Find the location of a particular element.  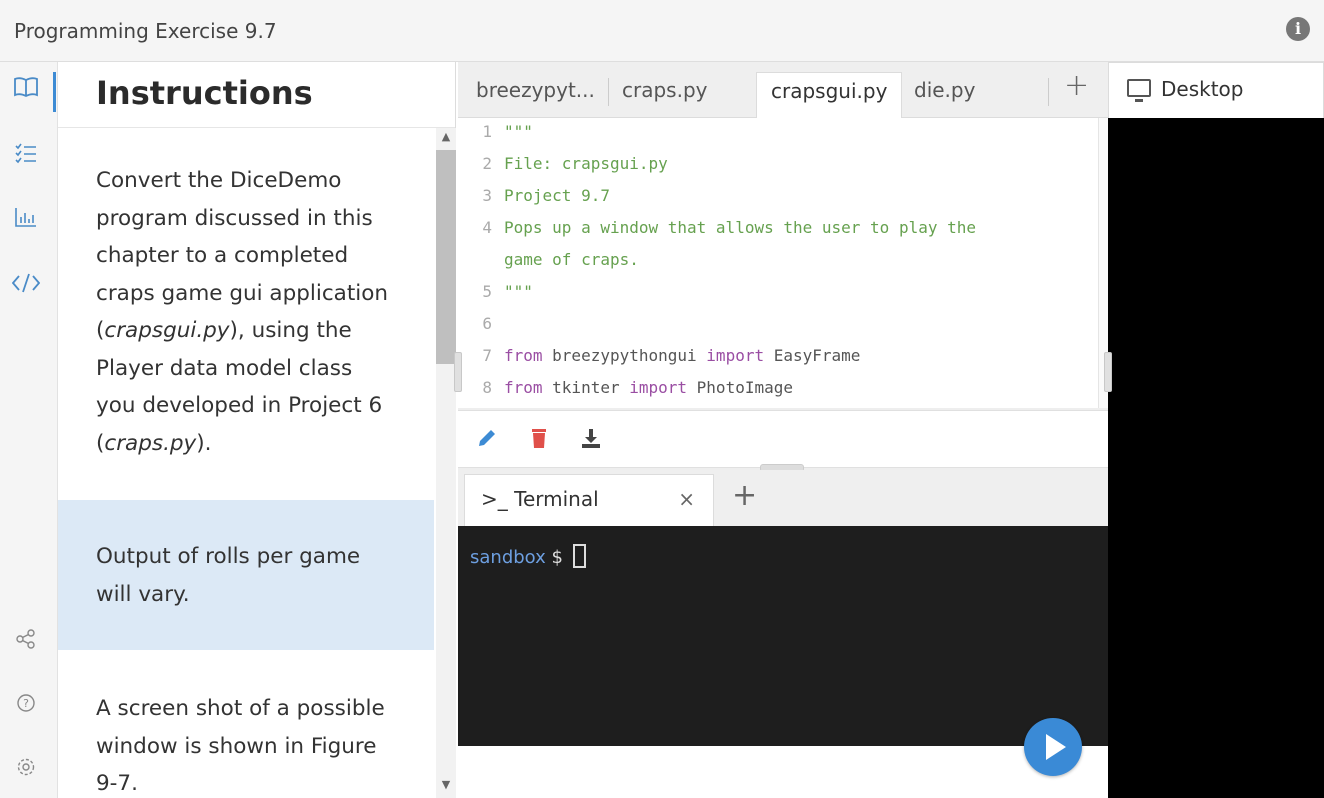

trash-icon is located at coordinates (539, 440).